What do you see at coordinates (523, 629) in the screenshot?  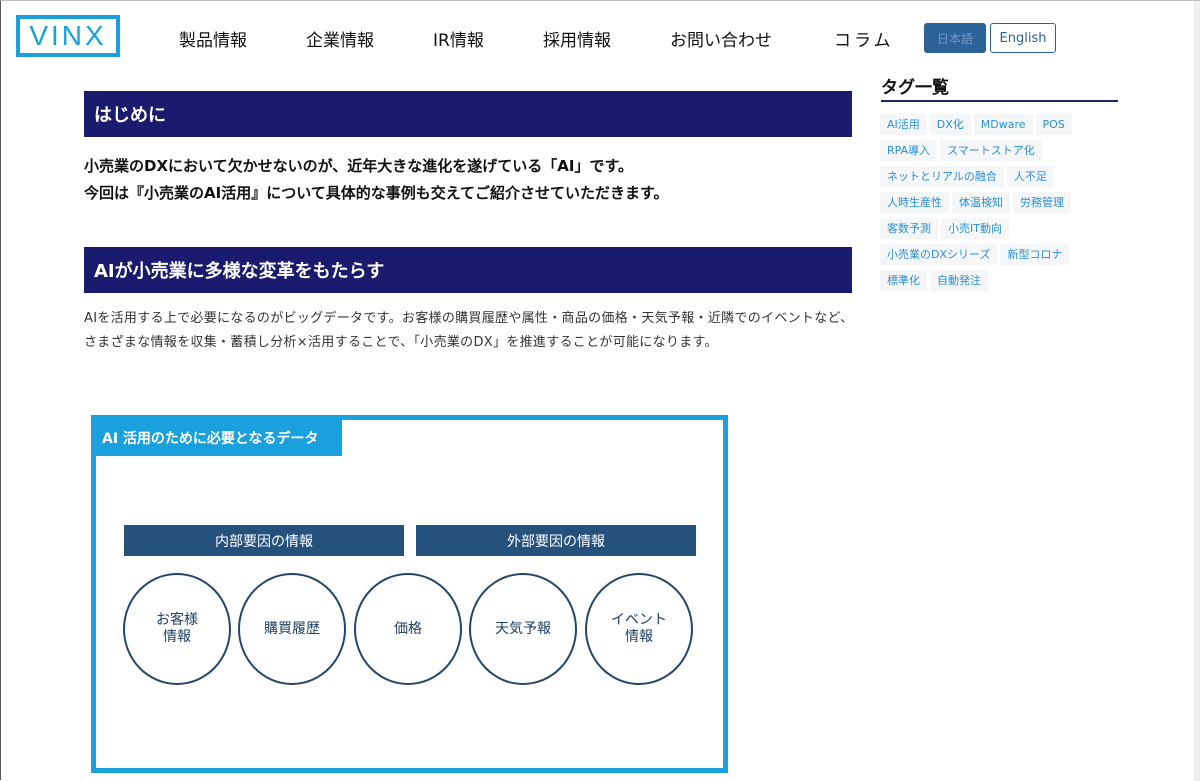 I see `data-item-weather: 天気予報` at bounding box center [523, 629].